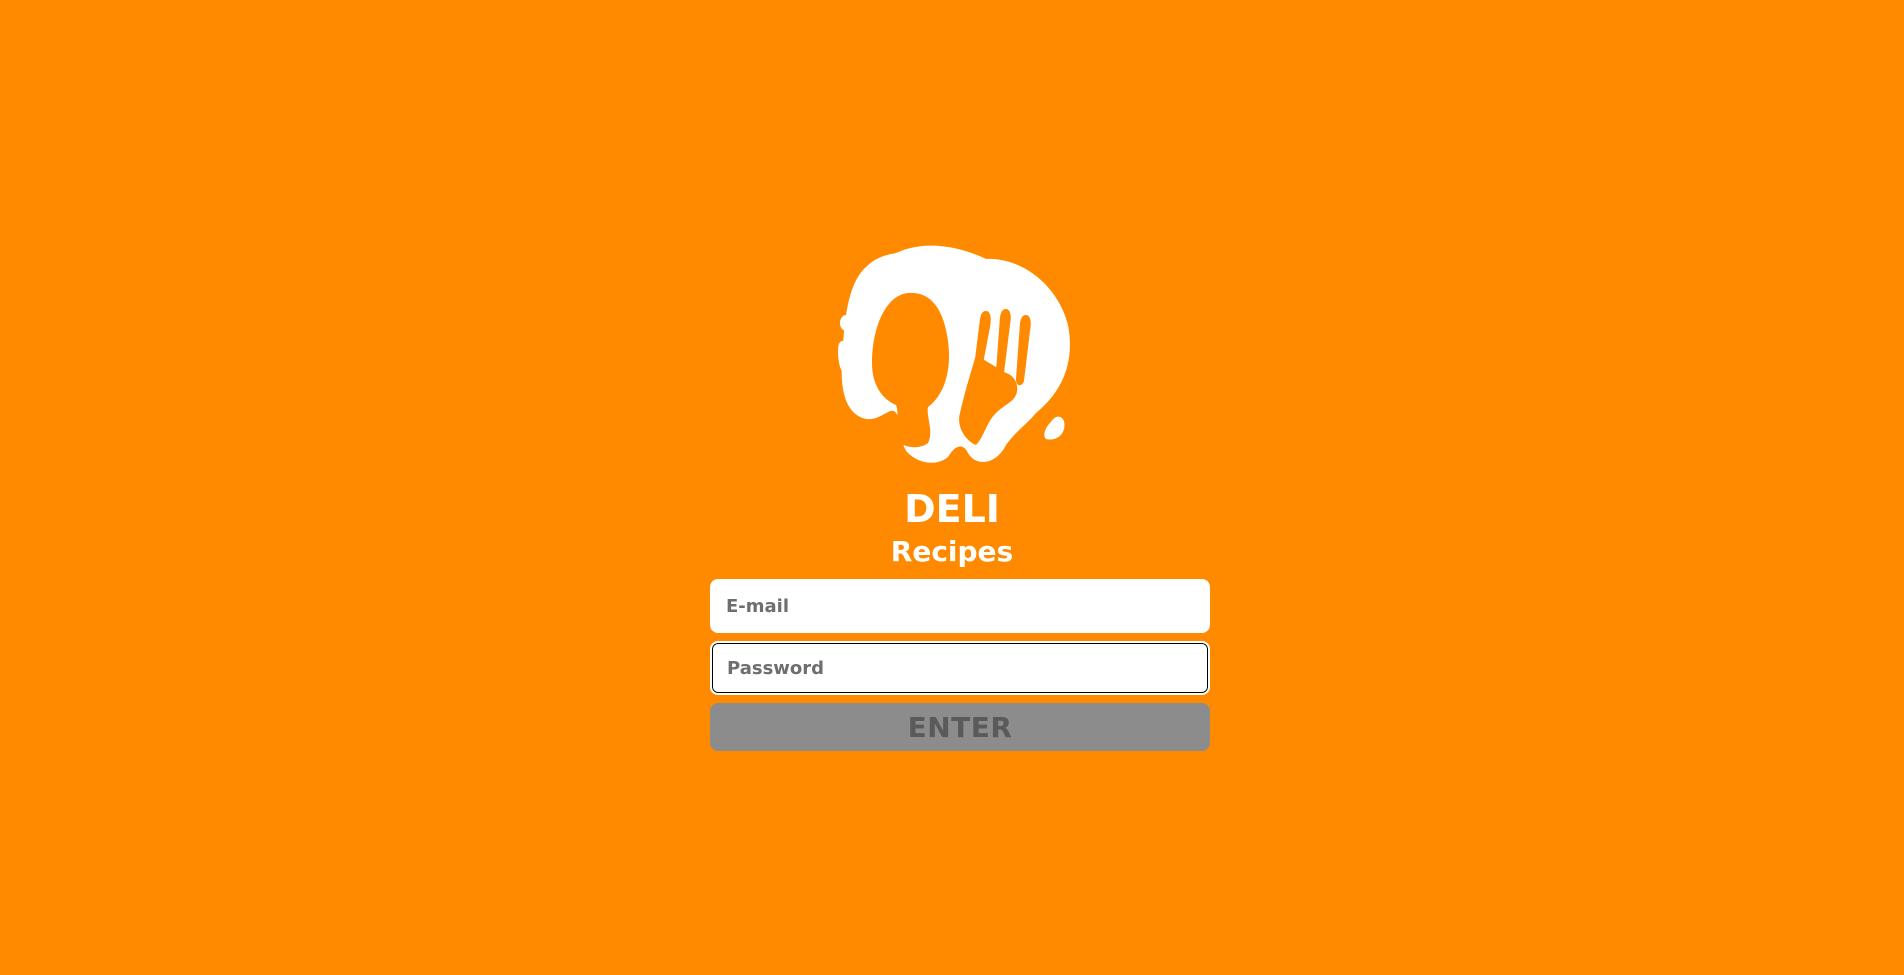  What do you see at coordinates (954, 356) in the screenshot?
I see `spoon-fork-icon` at bounding box center [954, 356].